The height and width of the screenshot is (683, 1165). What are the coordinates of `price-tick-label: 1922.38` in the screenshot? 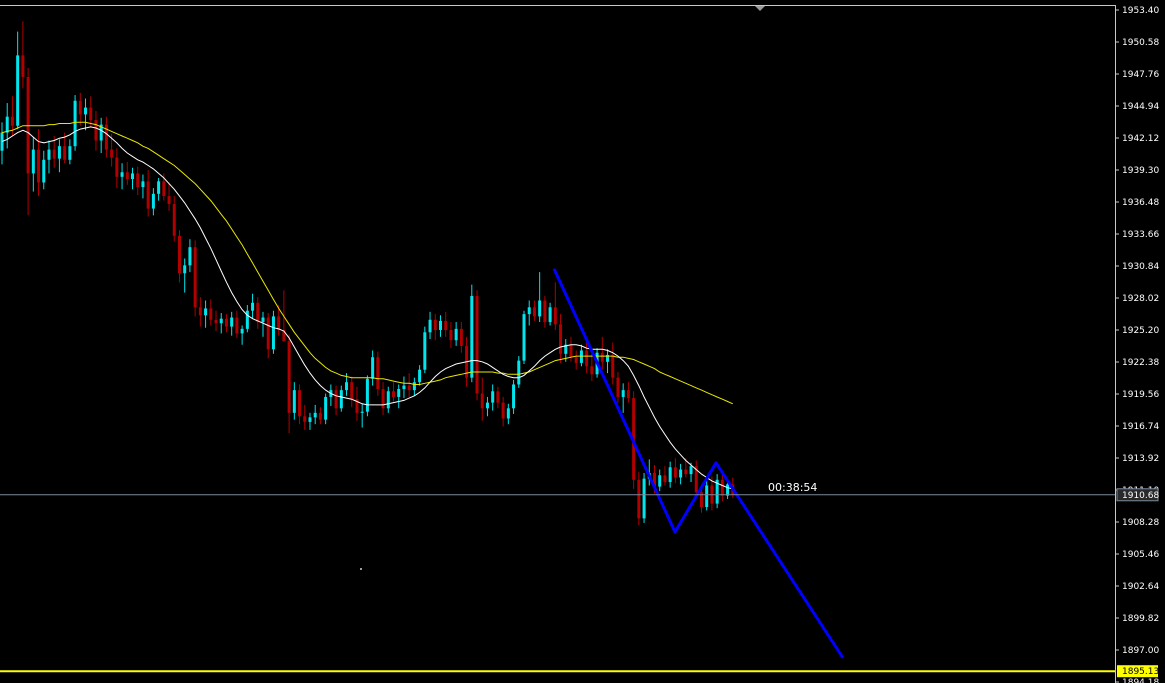 It's located at (1140, 363).